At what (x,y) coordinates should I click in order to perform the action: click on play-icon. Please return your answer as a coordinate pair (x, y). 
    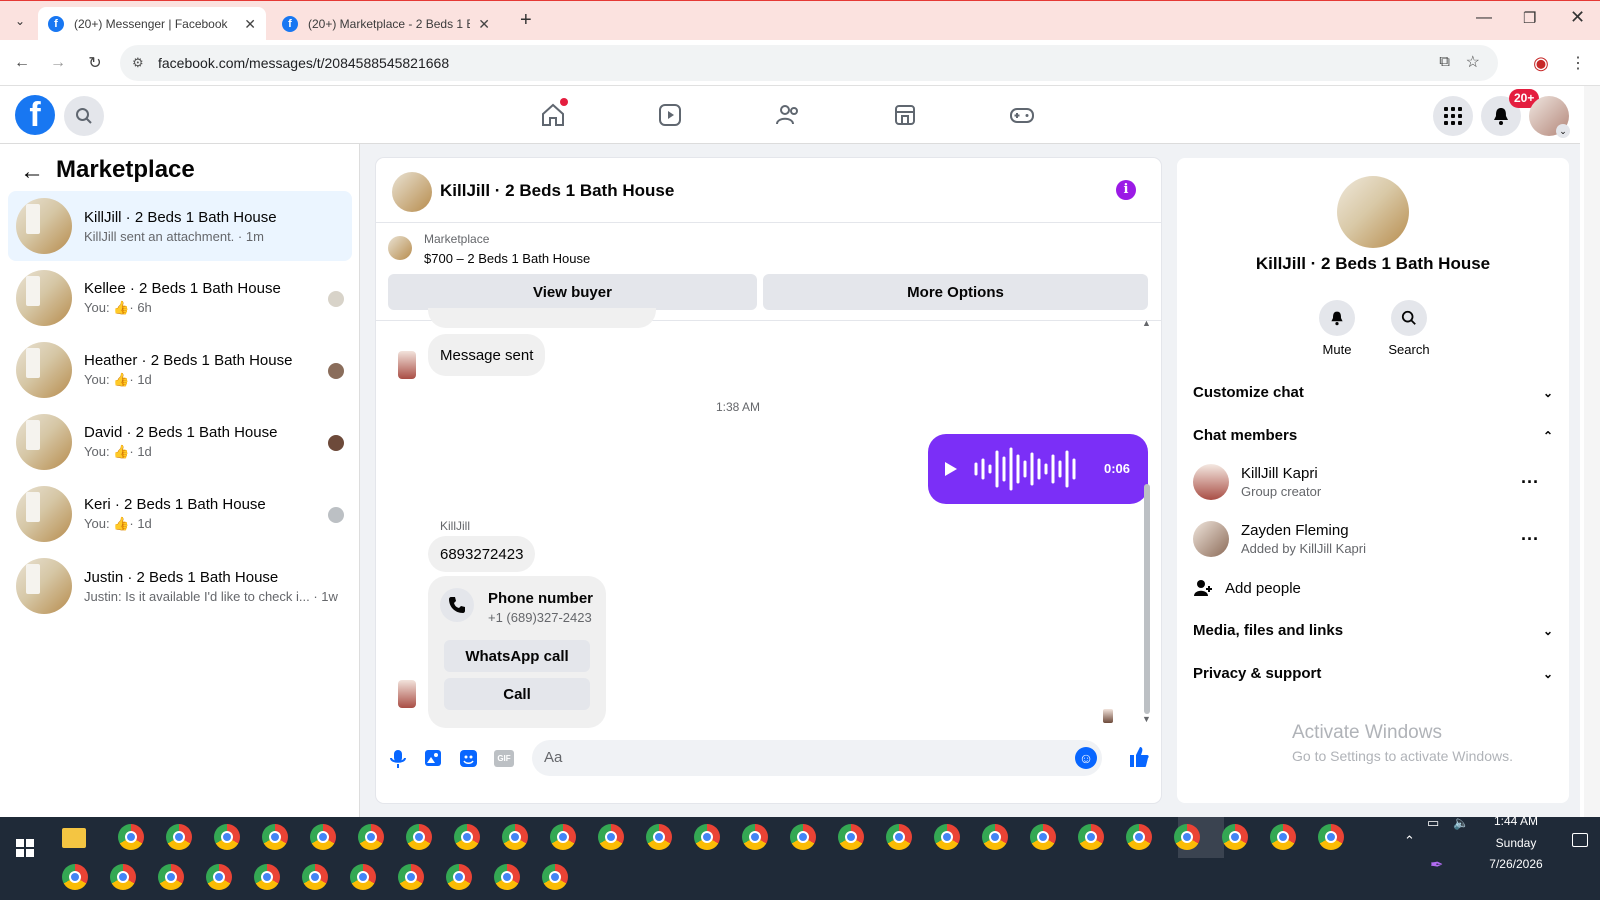
    Looking at the image, I should click on (951, 469).